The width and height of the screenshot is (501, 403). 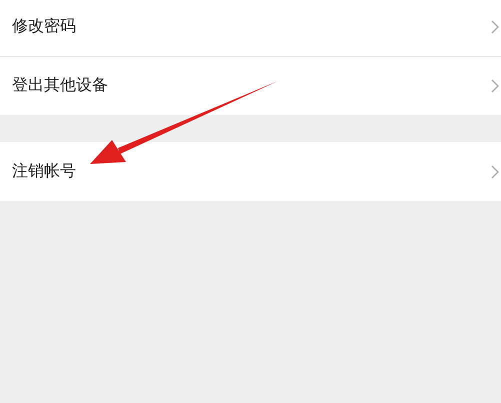 I want to click on row-label: 登出其他设备, so click(x=60, y=86).